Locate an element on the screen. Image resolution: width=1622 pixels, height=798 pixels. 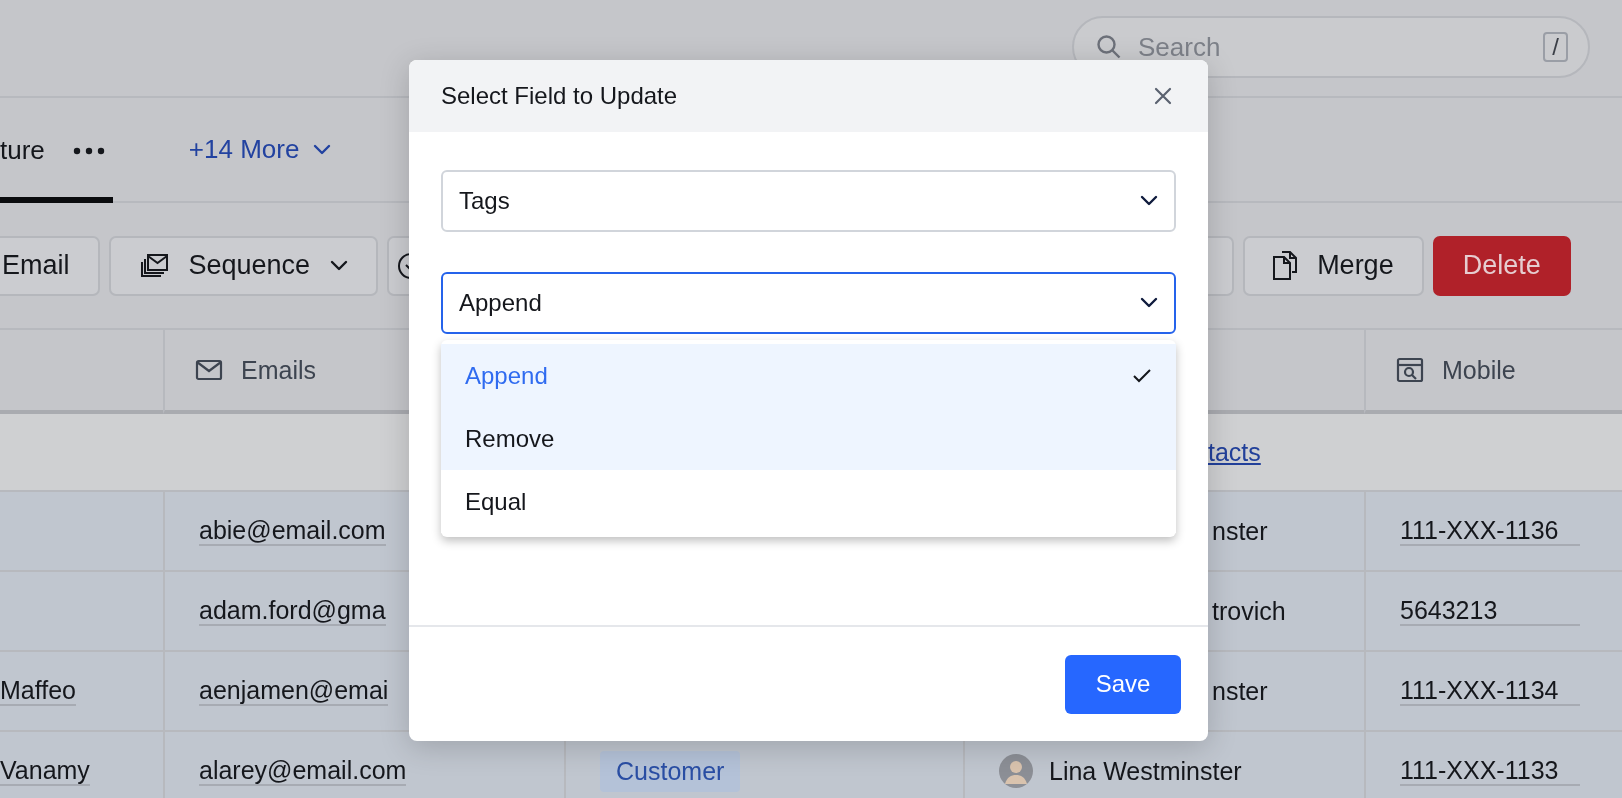
shortcut-key: / is located at coordinates (1555, 47).